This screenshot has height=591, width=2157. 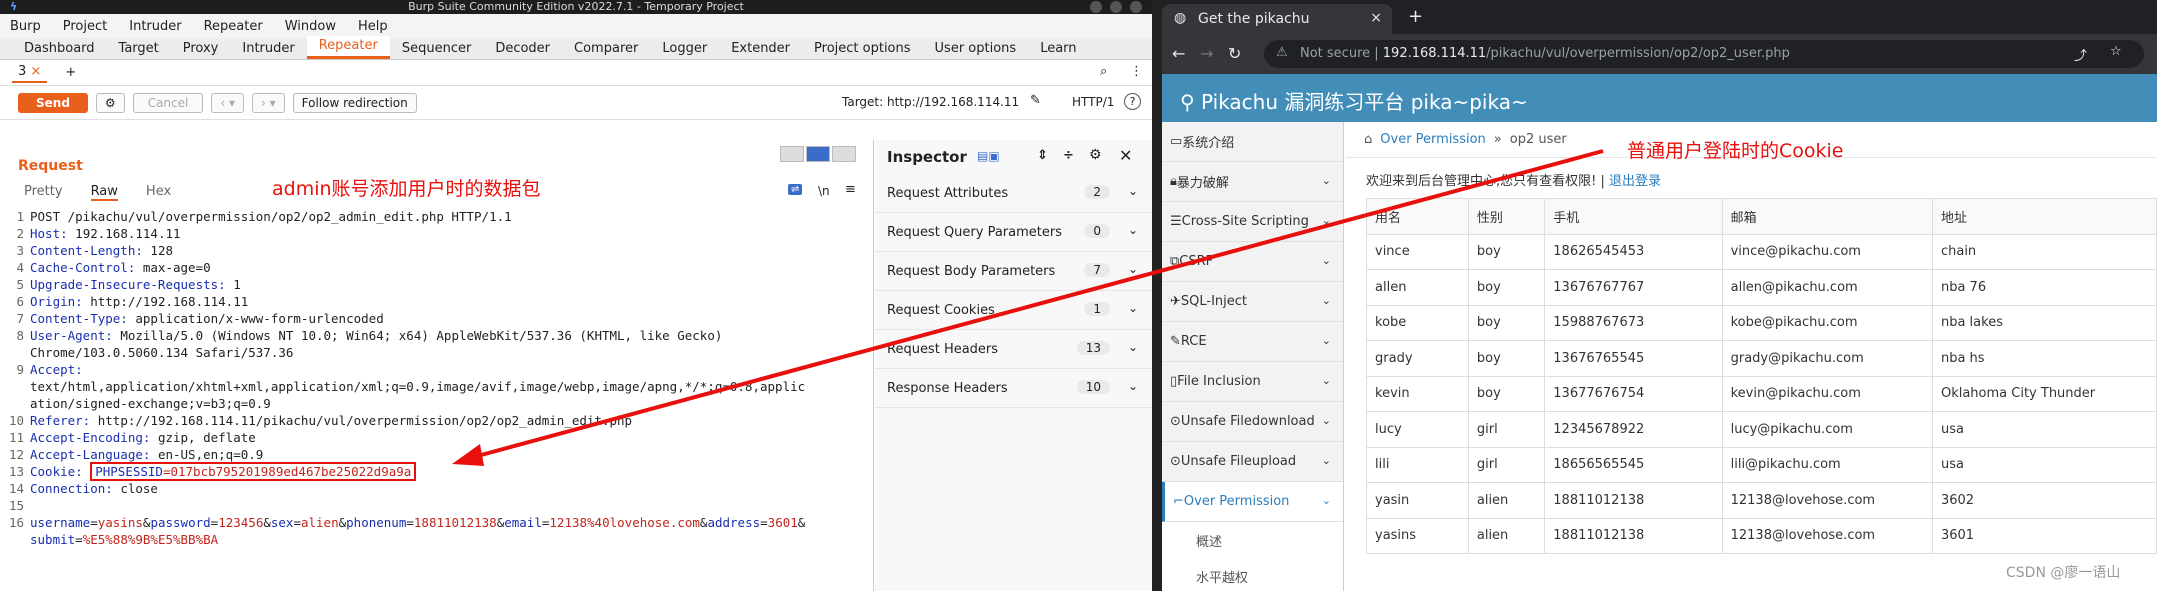 What do you see at coordinates (2063, 573) in the screenshot?
I see `watermark: CSDN @廖一语山` at bounding box center [2063, 573].